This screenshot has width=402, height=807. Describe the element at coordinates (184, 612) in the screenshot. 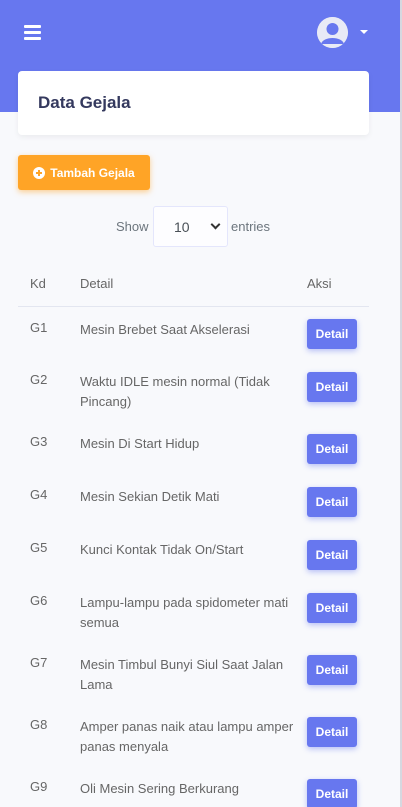

I see `row-detail: Lampu-lampu pada spidometer mati semua` at that location.